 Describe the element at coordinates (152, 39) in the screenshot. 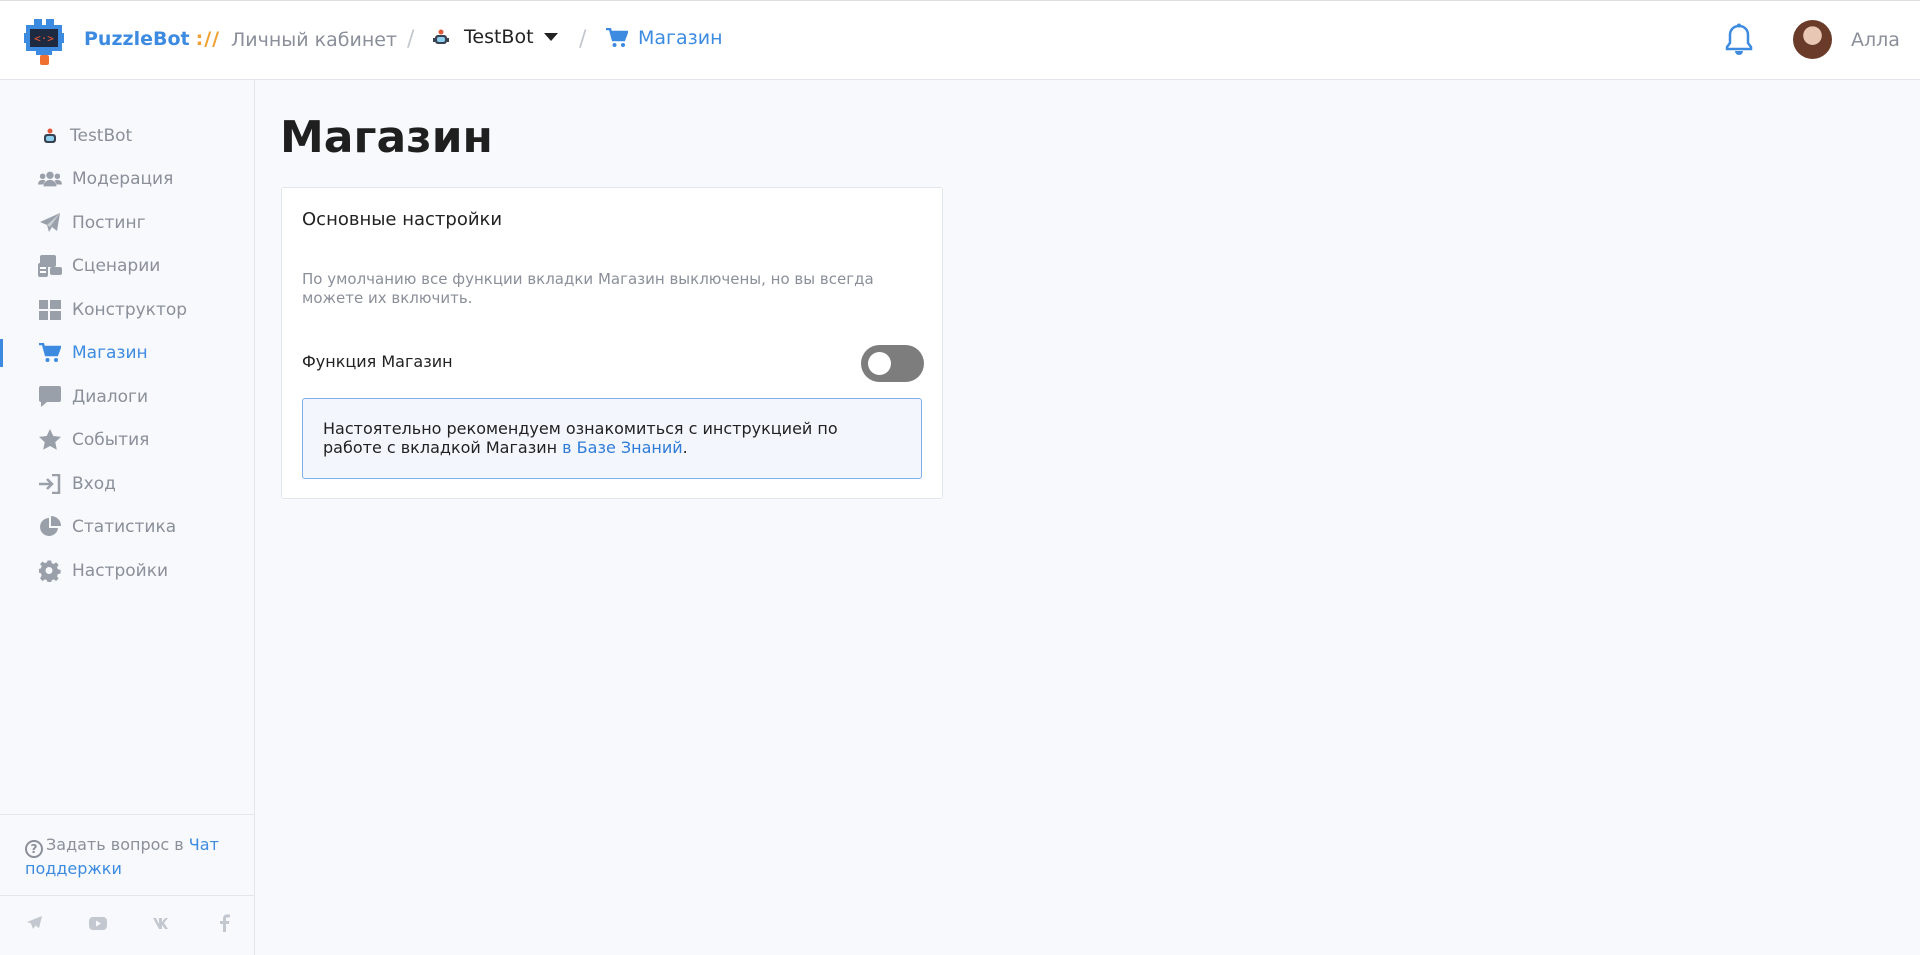

I see `brand-name: PuzzleBot://` at that location.